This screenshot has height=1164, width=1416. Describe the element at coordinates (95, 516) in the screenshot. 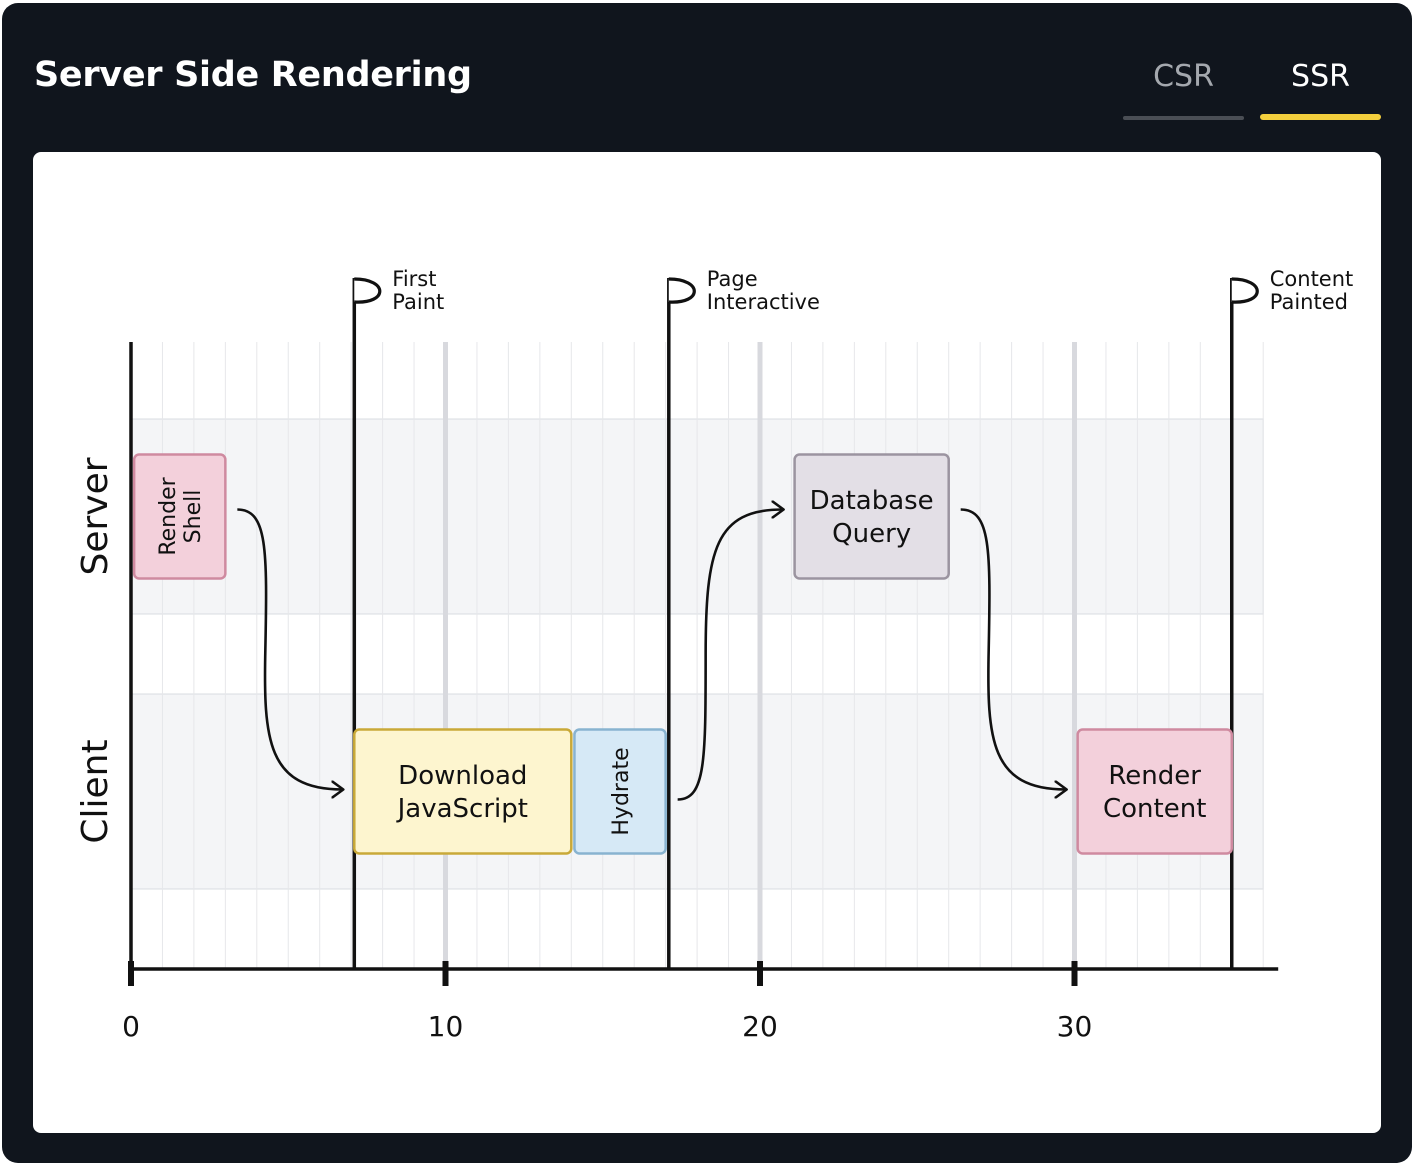

I see `lane-label-server: Server` at that location.